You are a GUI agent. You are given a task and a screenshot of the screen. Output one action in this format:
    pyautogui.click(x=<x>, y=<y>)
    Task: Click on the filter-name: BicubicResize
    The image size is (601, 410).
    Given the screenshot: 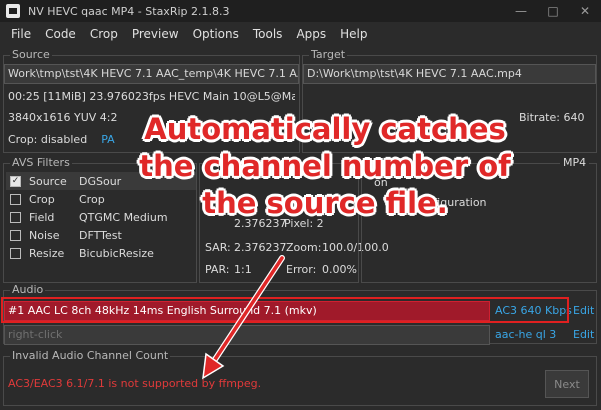 What is the action you would take?
    pyautogui.click(x=116, y=253)
    